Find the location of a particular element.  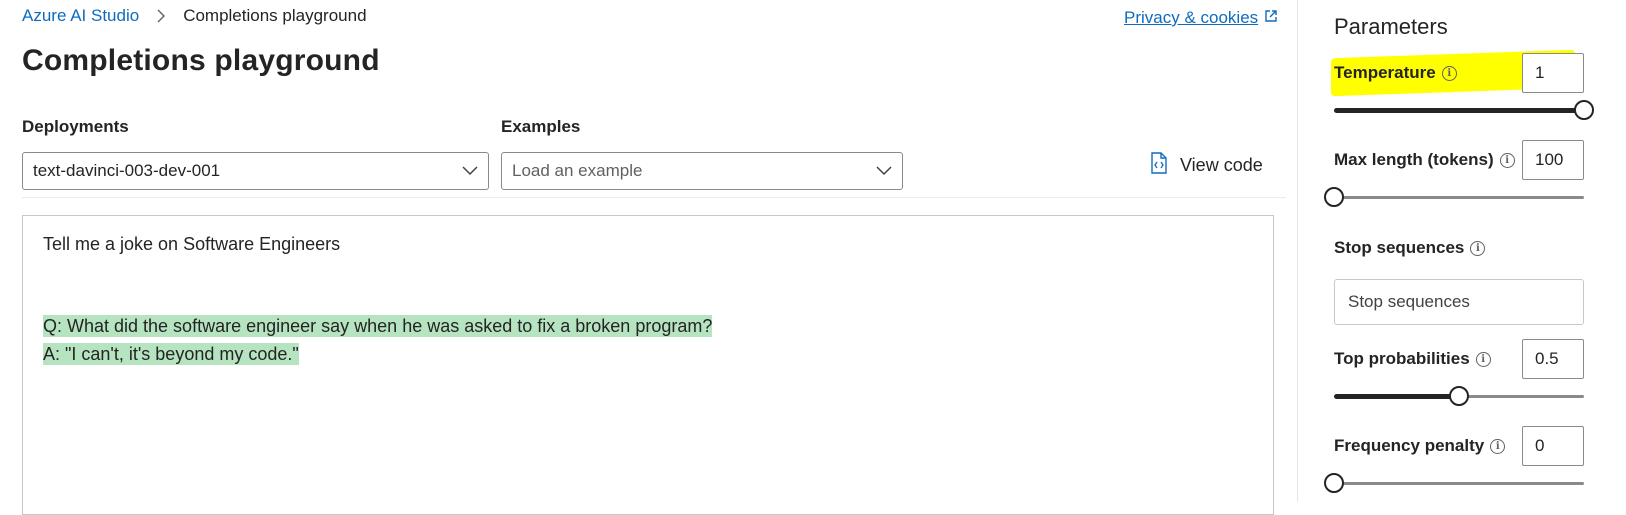

breadcrumb: Azure AI Studio Completions playground is located at coordinates (194, 16).